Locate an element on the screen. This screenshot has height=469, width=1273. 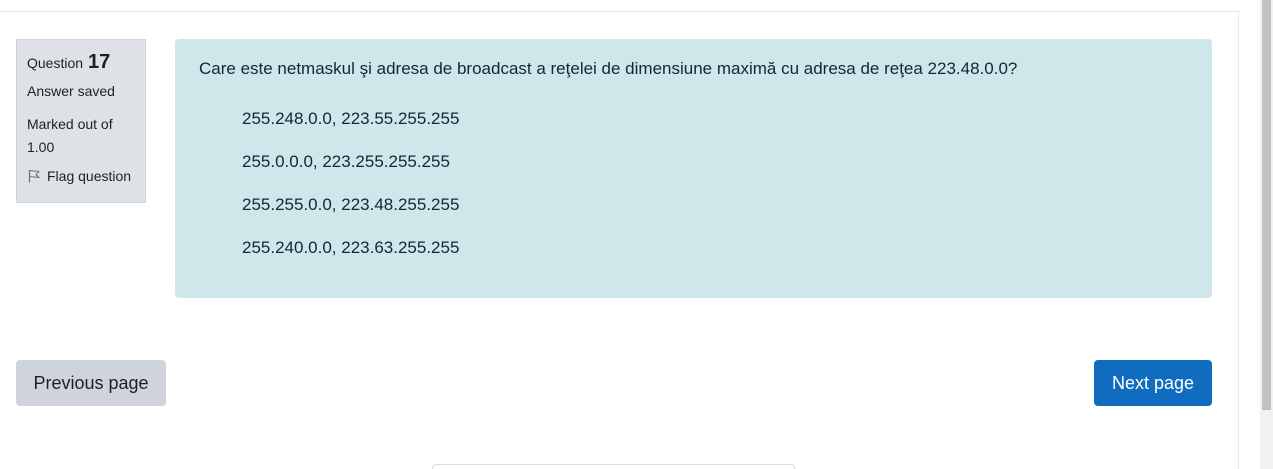
vertical-scrollbar is located at coordinates (1266, 234).